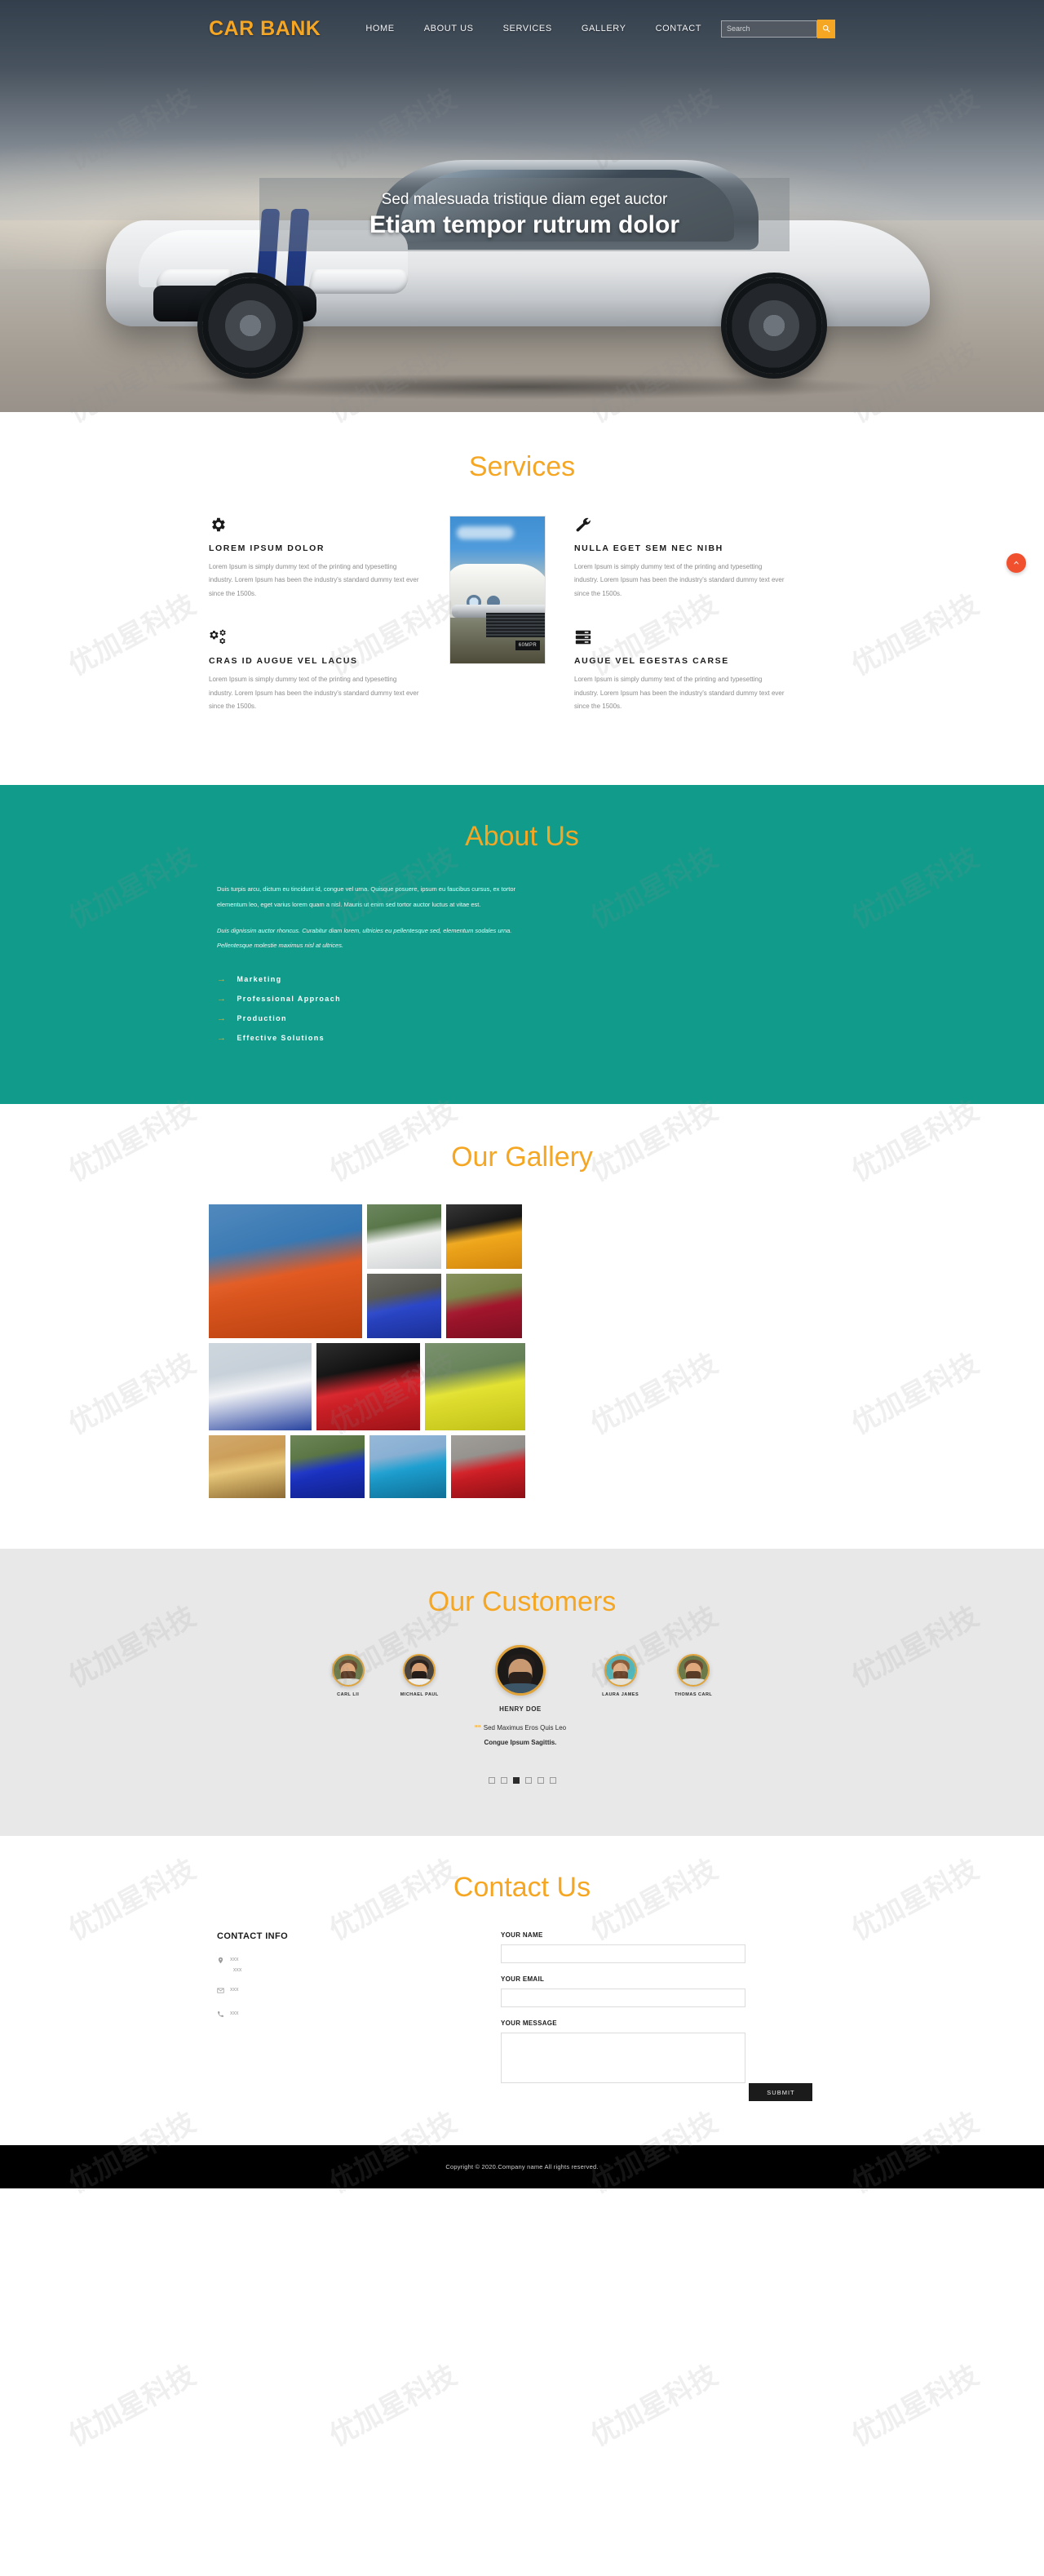 The image size is (1044, 2576). What do you see at coordinates (523, 1979) in the screenshot?
I see `email-field-label: YOUR EMAIL` at bounding box center [523, 1979].